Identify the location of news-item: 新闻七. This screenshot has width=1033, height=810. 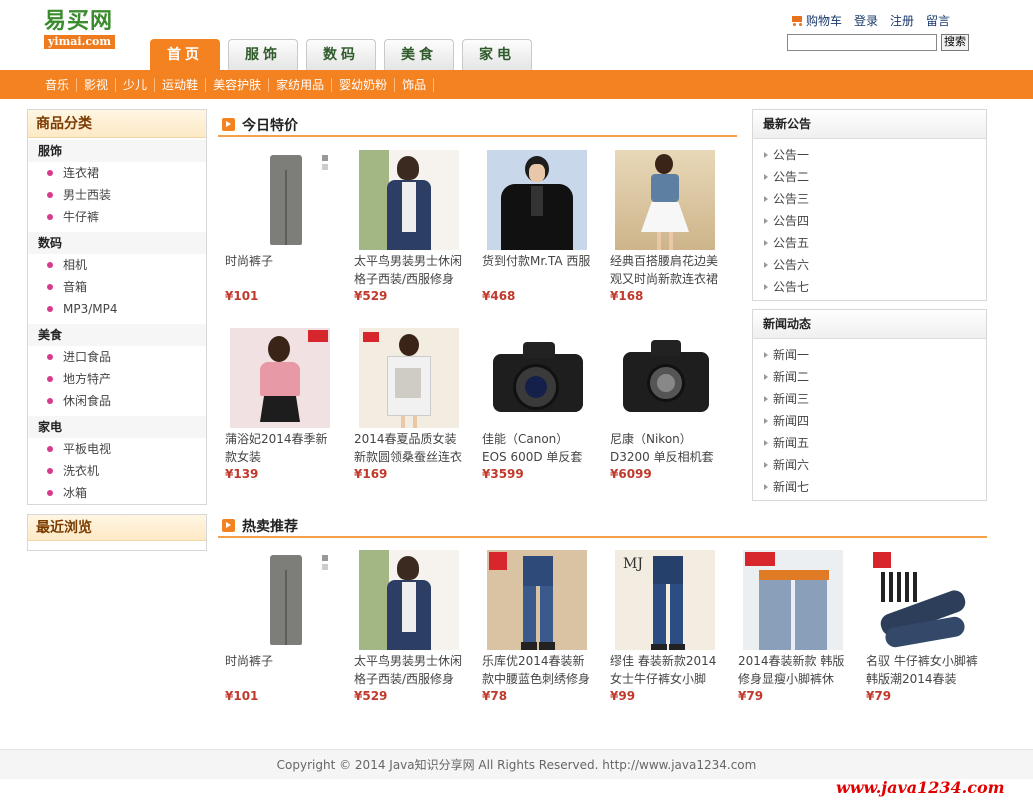
(869, 487).